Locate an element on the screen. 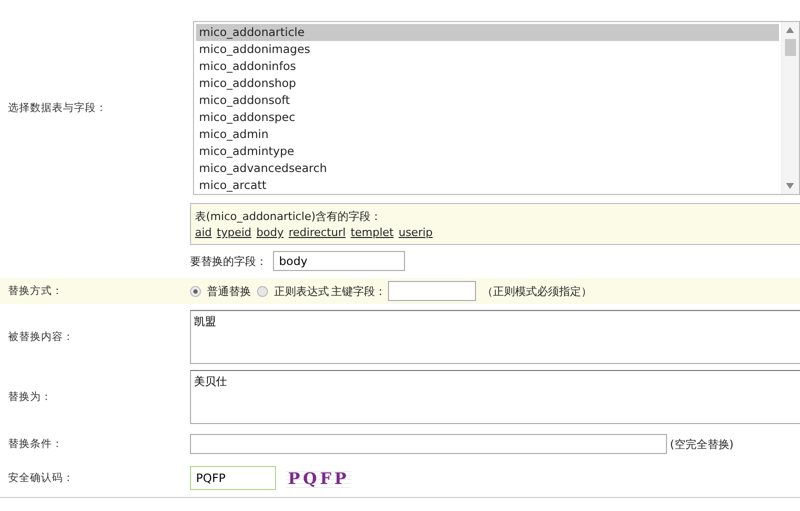 This screenshot has height=511, width=800. fields-title: 表(mico_addonarticle)含有的字段： is located at coordinates (289, 216).